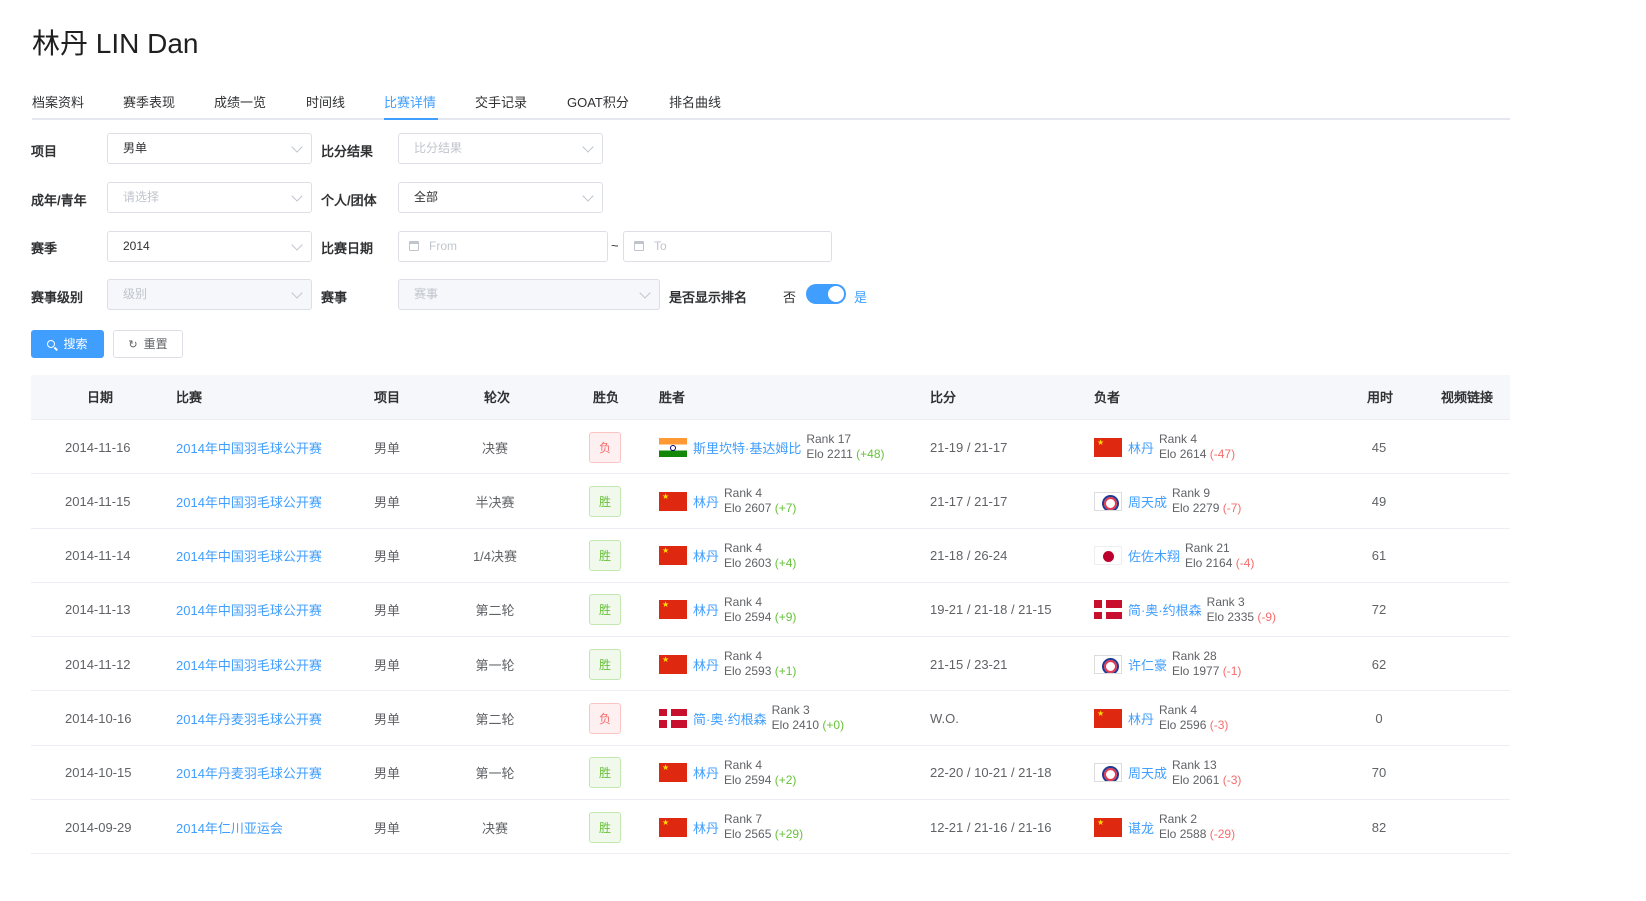 The image size is (1646, 901). What do you see at coordinates (209, 246) in the screenshot?
I see `season-select: 2014` at bounding box center [209, 246].